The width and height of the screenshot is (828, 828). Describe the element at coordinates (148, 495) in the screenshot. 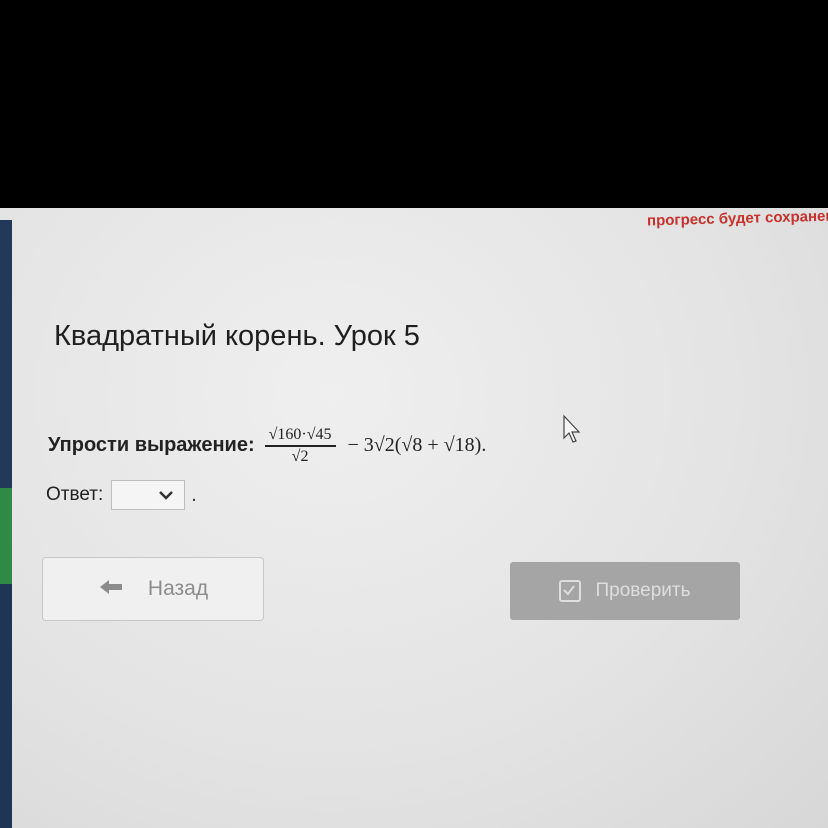

I see `answer-dropdown` at that location.